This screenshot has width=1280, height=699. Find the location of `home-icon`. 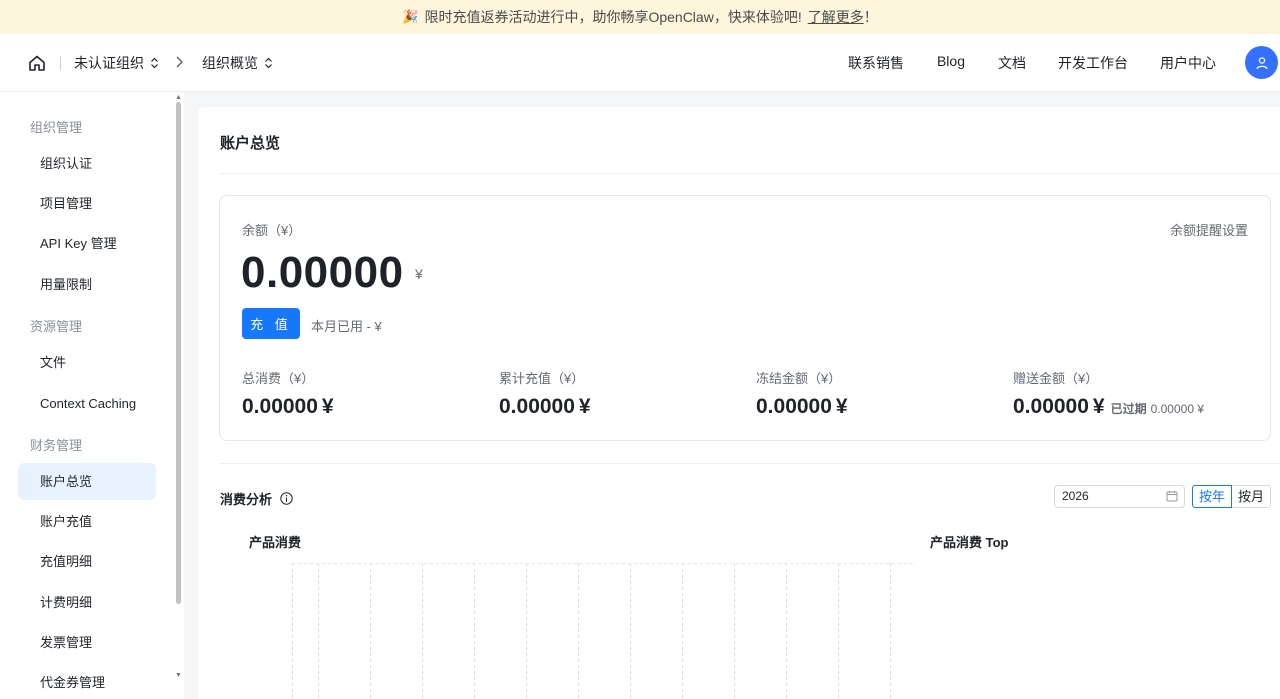

home-icon is located at coordinates (37, 63).